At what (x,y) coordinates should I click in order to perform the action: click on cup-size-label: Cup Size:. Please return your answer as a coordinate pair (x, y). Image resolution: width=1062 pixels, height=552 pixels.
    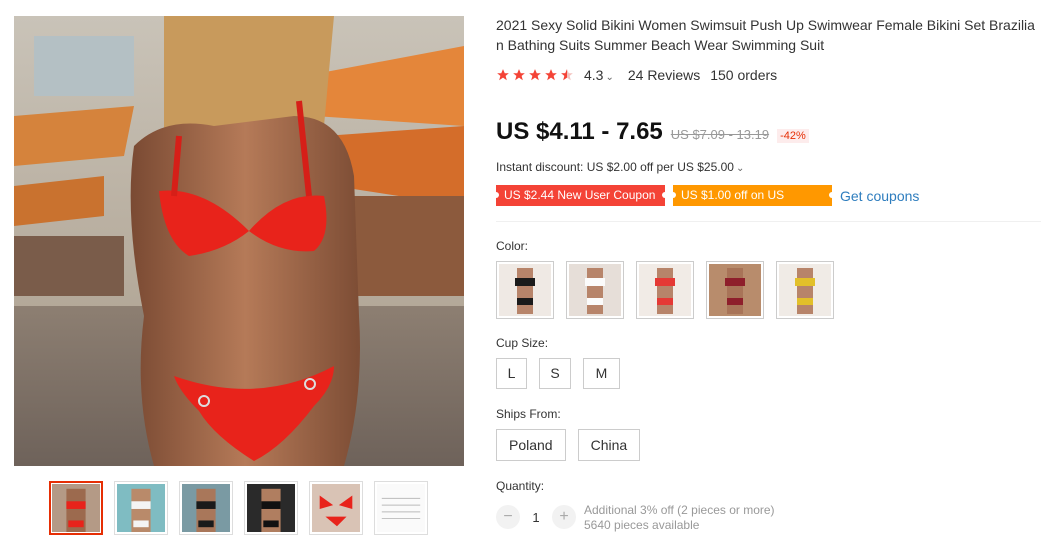
    Looking at the image, I should click on (522, 343).